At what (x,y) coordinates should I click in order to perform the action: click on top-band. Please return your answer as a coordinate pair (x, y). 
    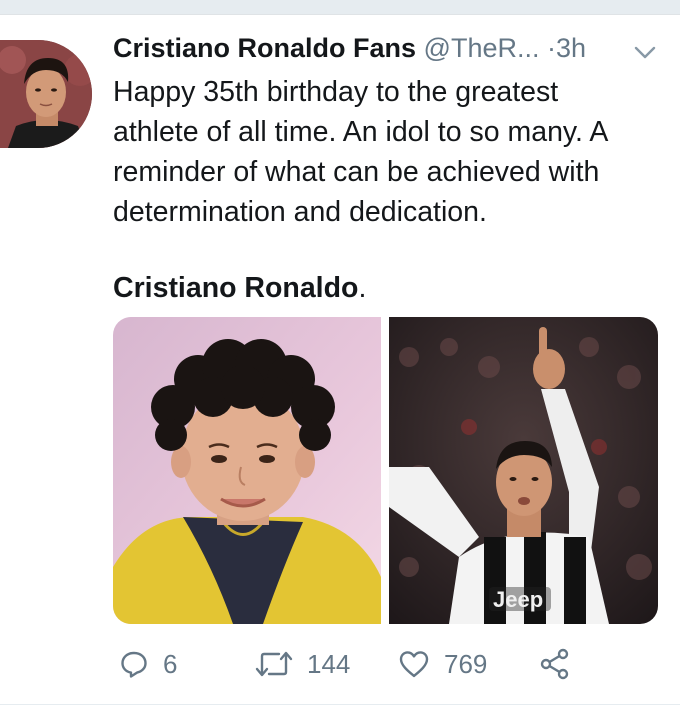
    Looking at the image, I should click on (340, 7).